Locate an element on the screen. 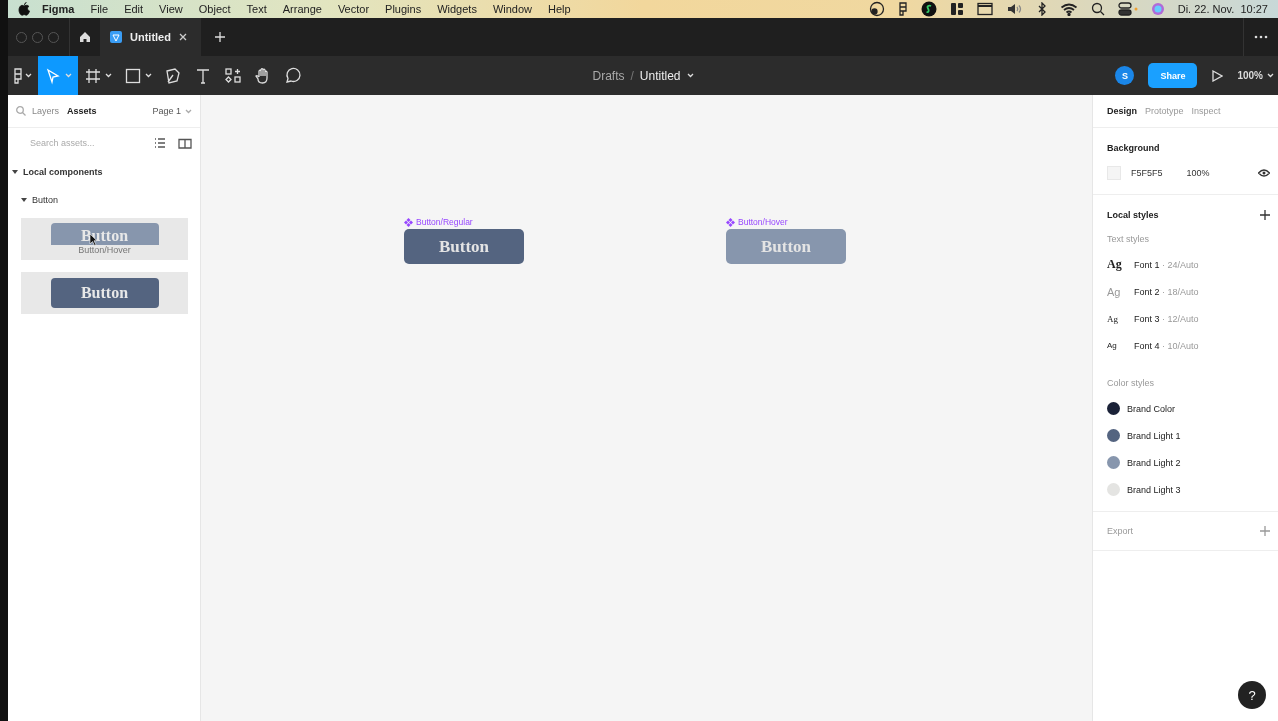 This screenshot has width=1278, height=721. style-name: Brand Light 3 is located at coordinates (1154, 489).